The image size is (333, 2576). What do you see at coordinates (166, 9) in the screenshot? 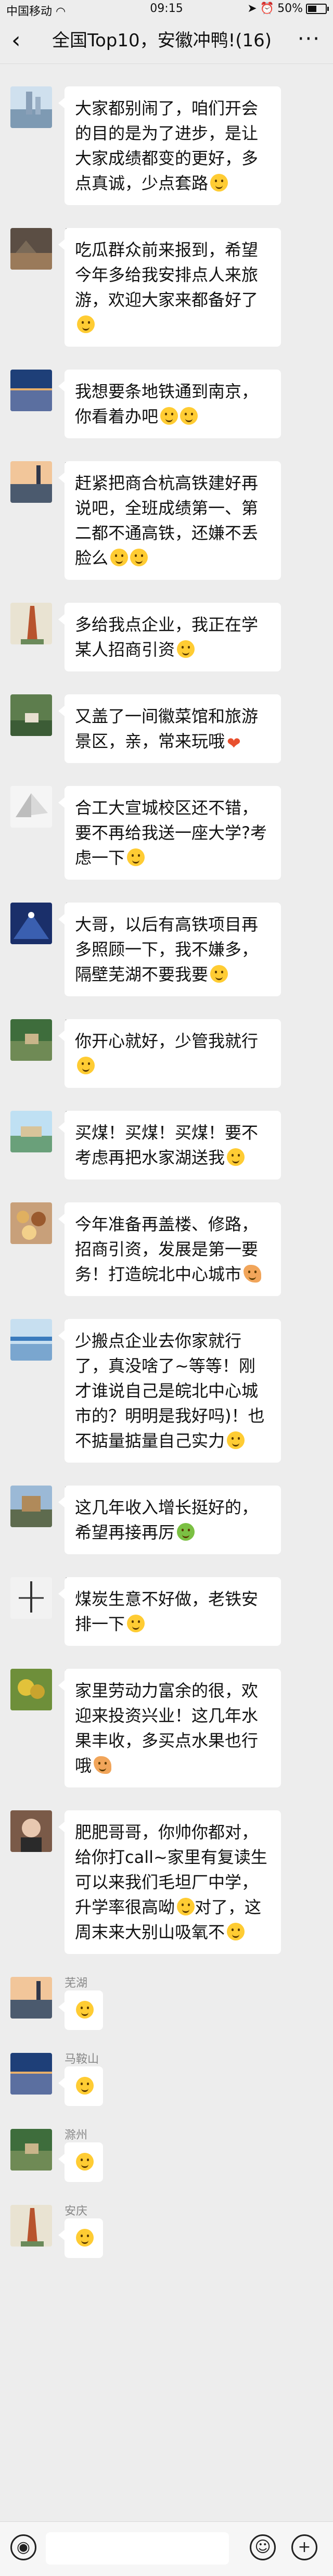
I see `status-bar: 中国移动 ◠ 09:15 ➤ ⏰ 50%` at bounding box center [166, 9].